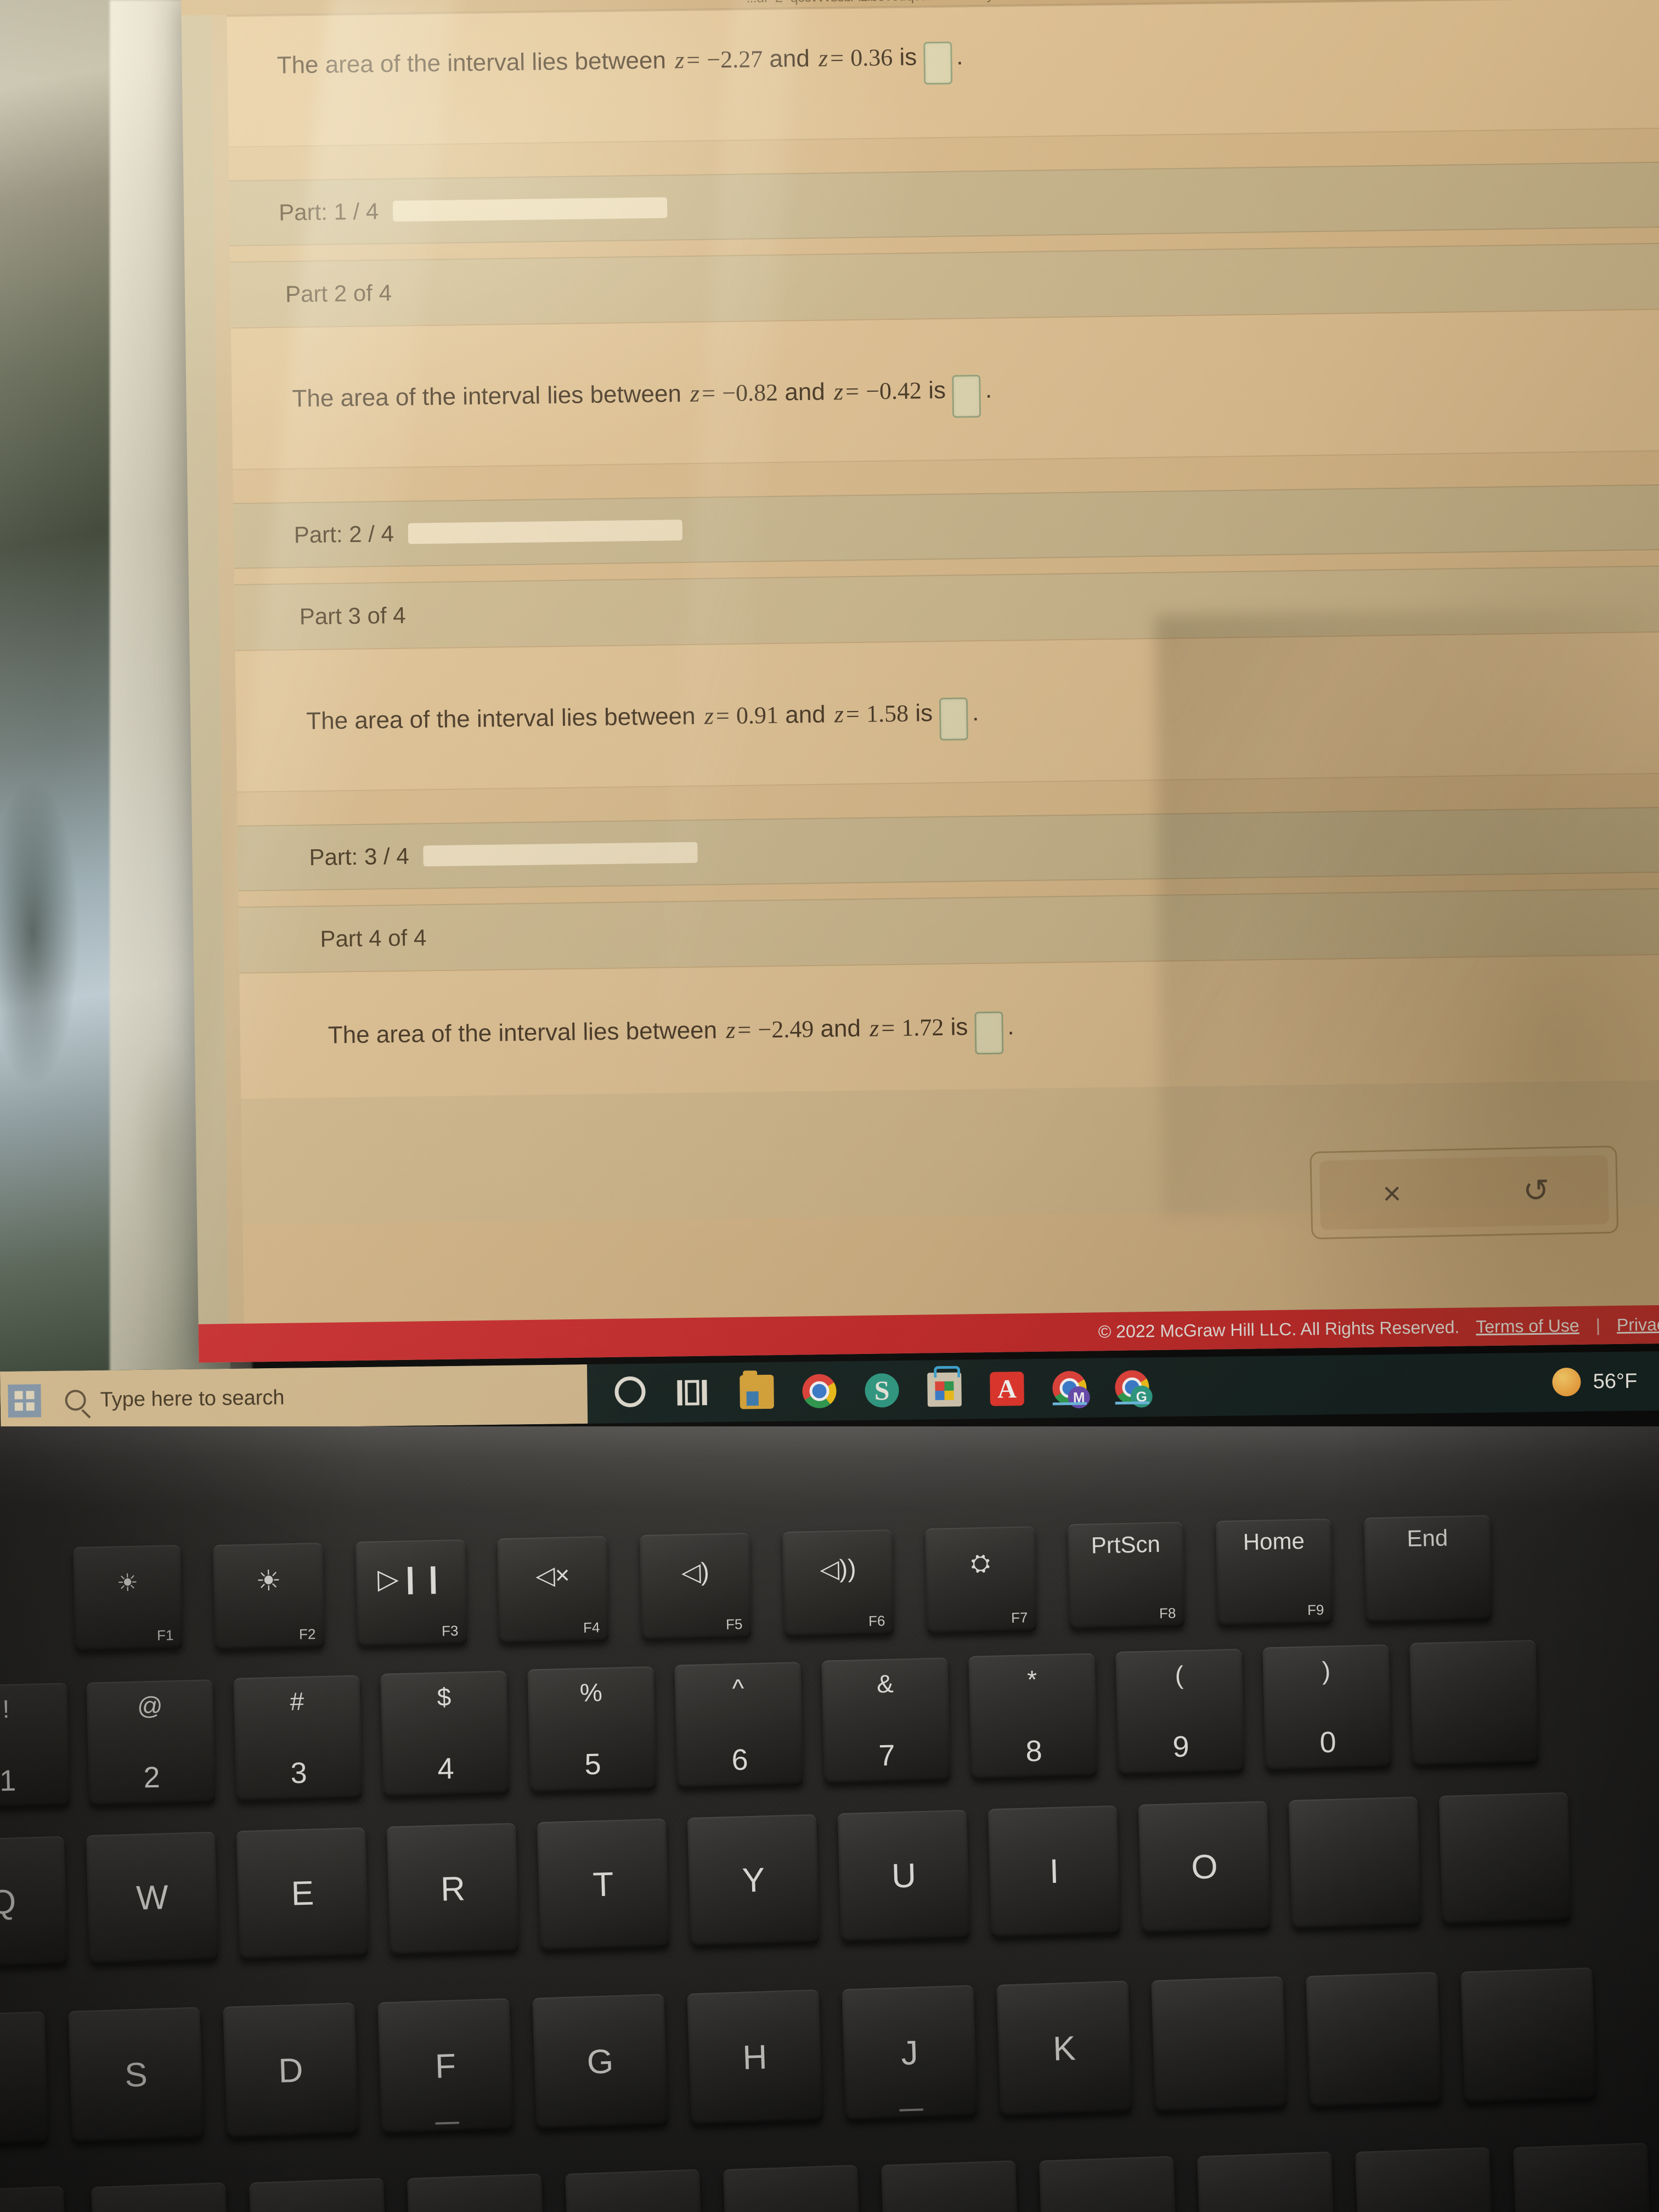 The width and height of the screenshot is (1659, 2212). I want to click on key-e: E, so click(302, 1894).